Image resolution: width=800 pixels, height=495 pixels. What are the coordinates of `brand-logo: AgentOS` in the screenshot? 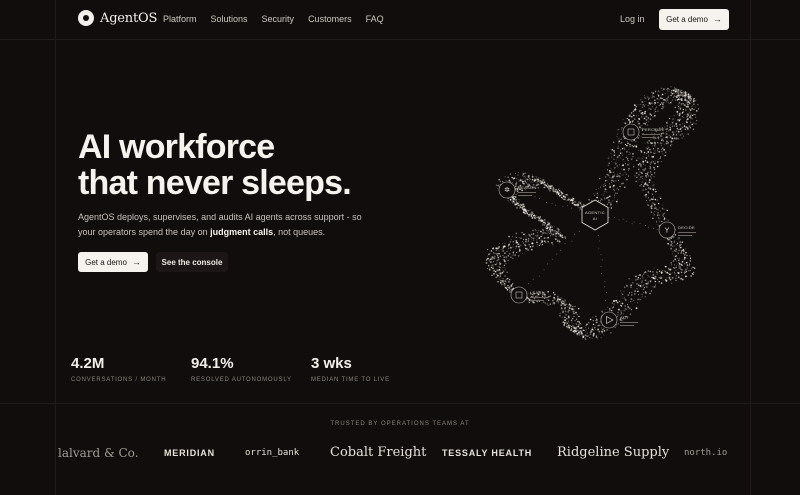 It's located at (117, 18).